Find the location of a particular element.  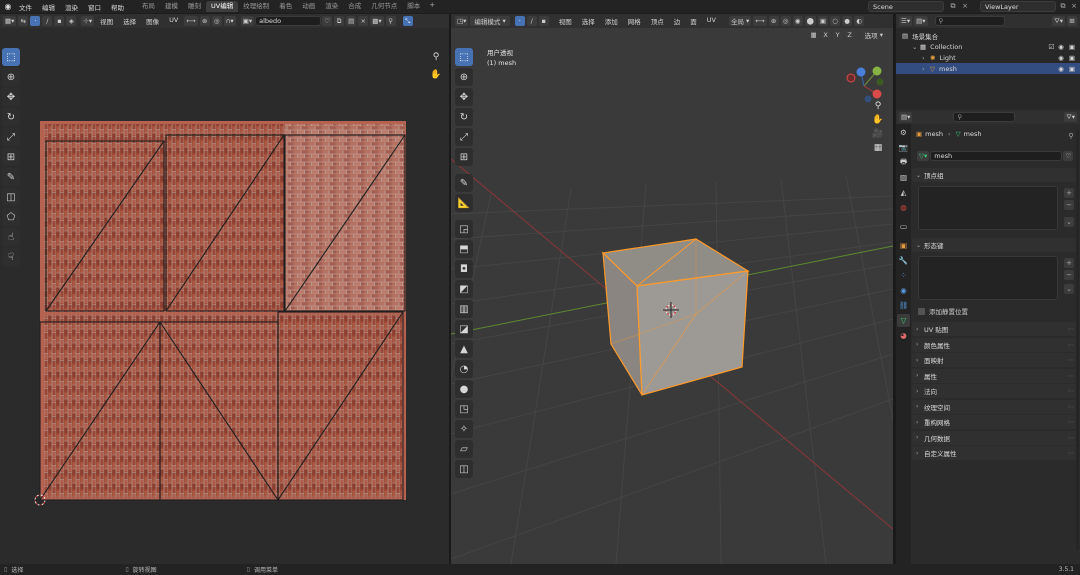

menu-item: 添加 is located at coordinates (611, 21).